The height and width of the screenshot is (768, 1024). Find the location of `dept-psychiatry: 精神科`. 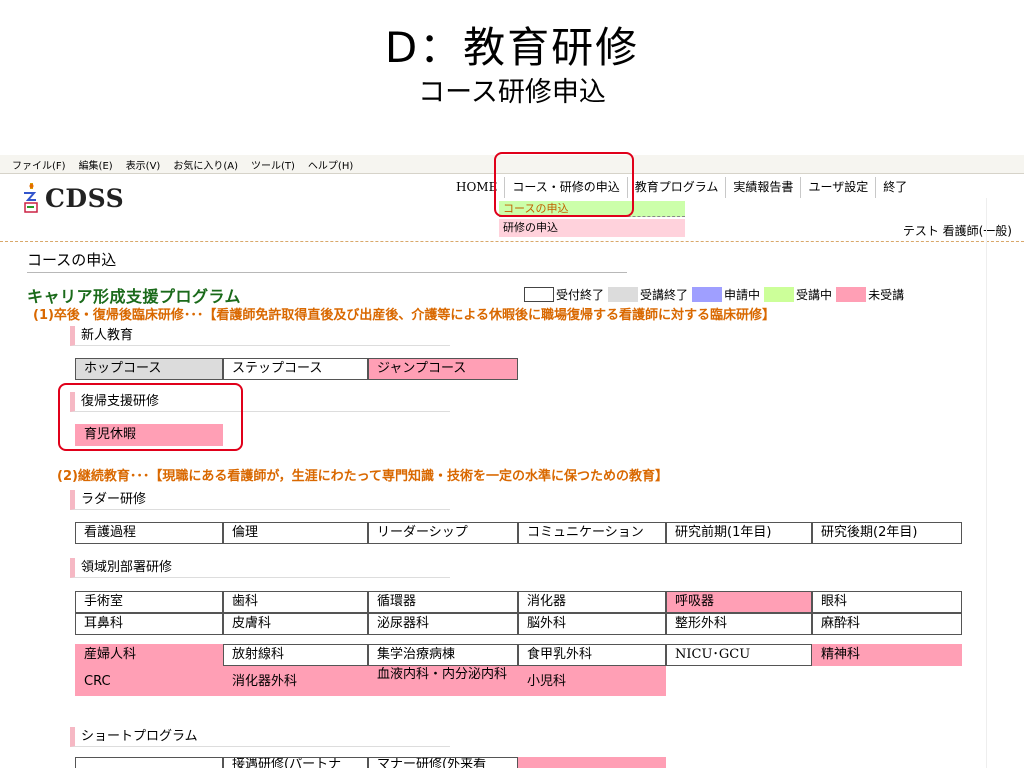

dept-psychiatry: 精神科 is located at coordinates (887, 655).